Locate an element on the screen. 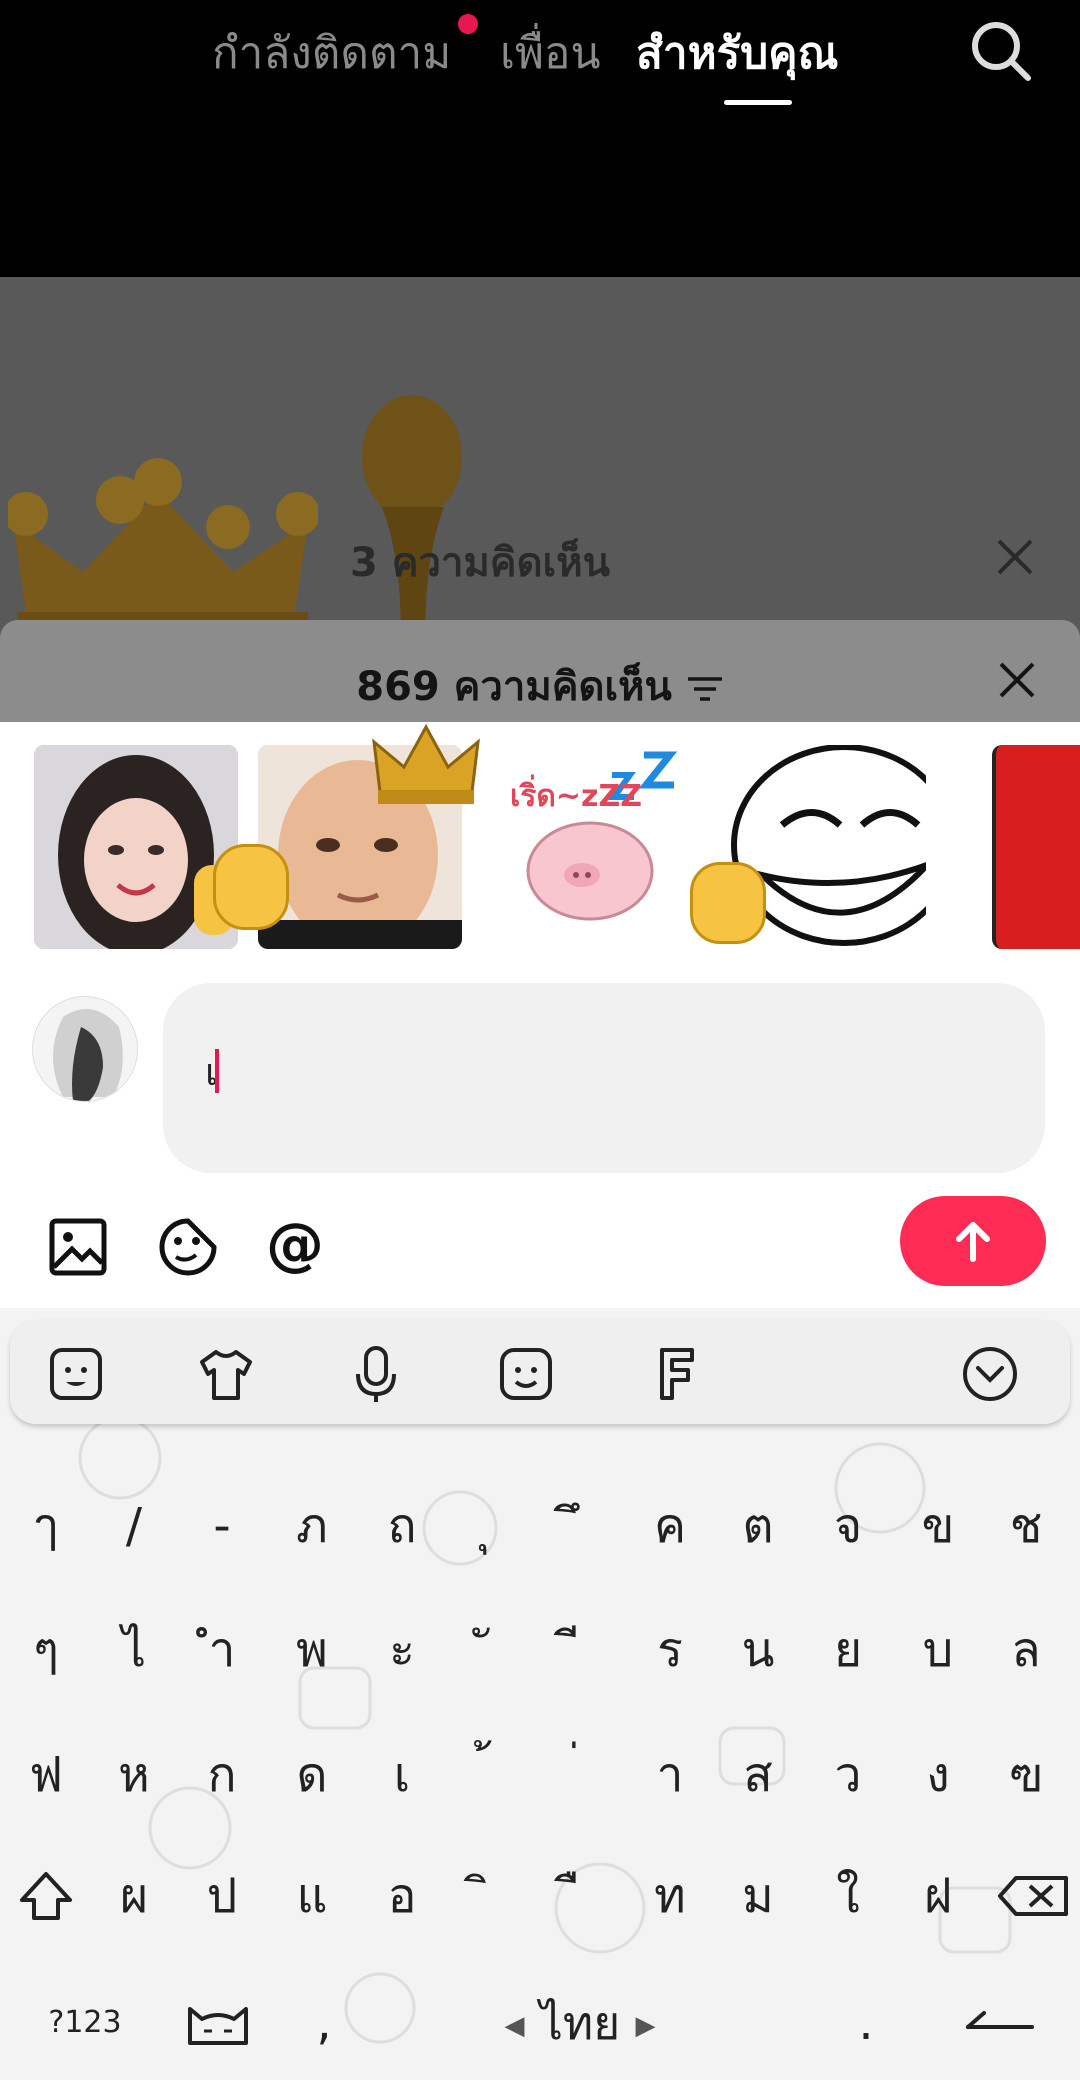 This screenshot has height=2080, width=1080. microphone-icon is located at coordinates (376, 1374).